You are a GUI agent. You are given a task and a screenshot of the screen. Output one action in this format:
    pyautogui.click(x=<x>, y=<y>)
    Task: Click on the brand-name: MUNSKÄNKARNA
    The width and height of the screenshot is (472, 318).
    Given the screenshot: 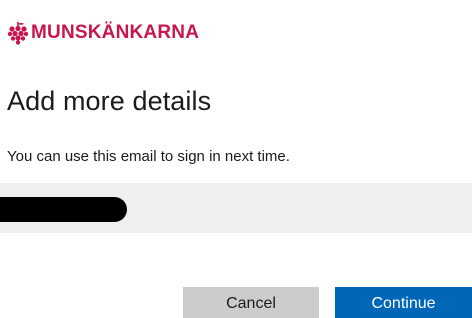 What is the action you would take?
    pyautogui.click(x=115, y=32)
    